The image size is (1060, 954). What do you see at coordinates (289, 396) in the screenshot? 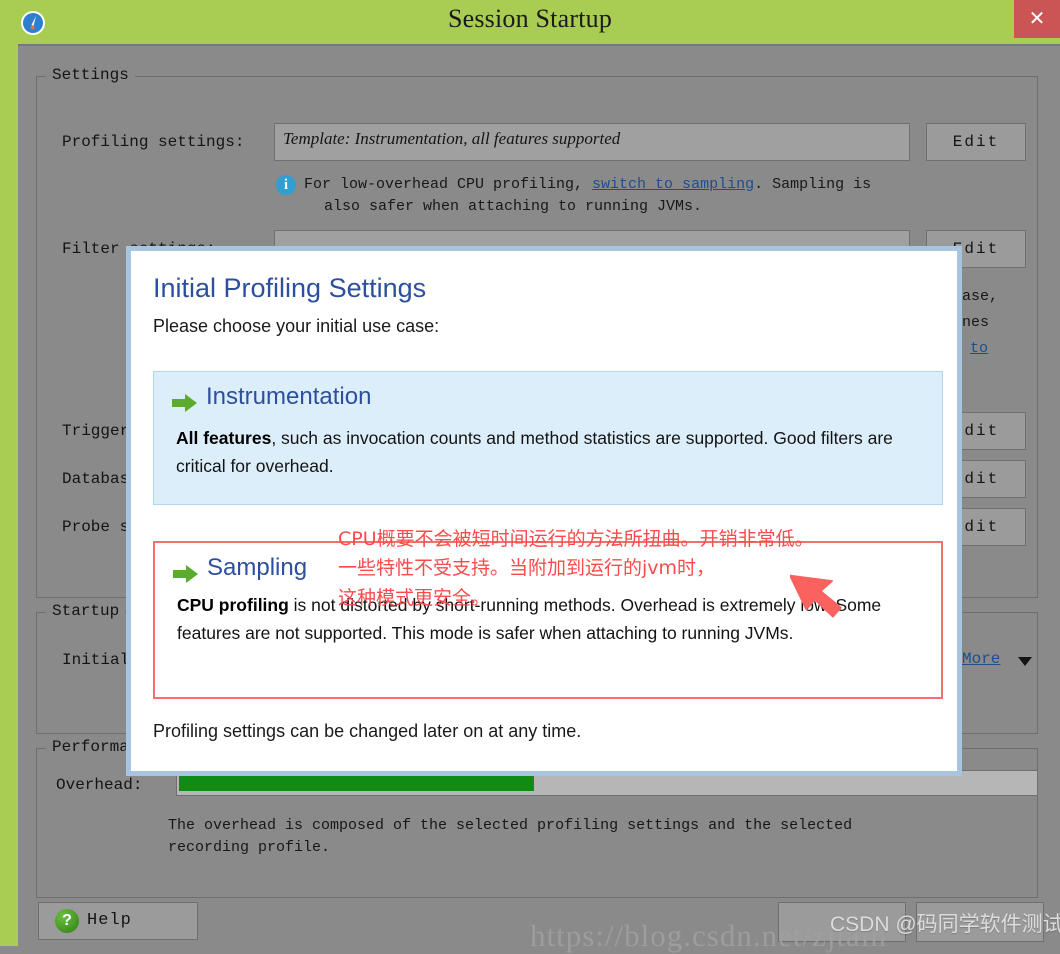
I see `option-instrumentation-title: Instrumentation` at bounding box center [289, 396].